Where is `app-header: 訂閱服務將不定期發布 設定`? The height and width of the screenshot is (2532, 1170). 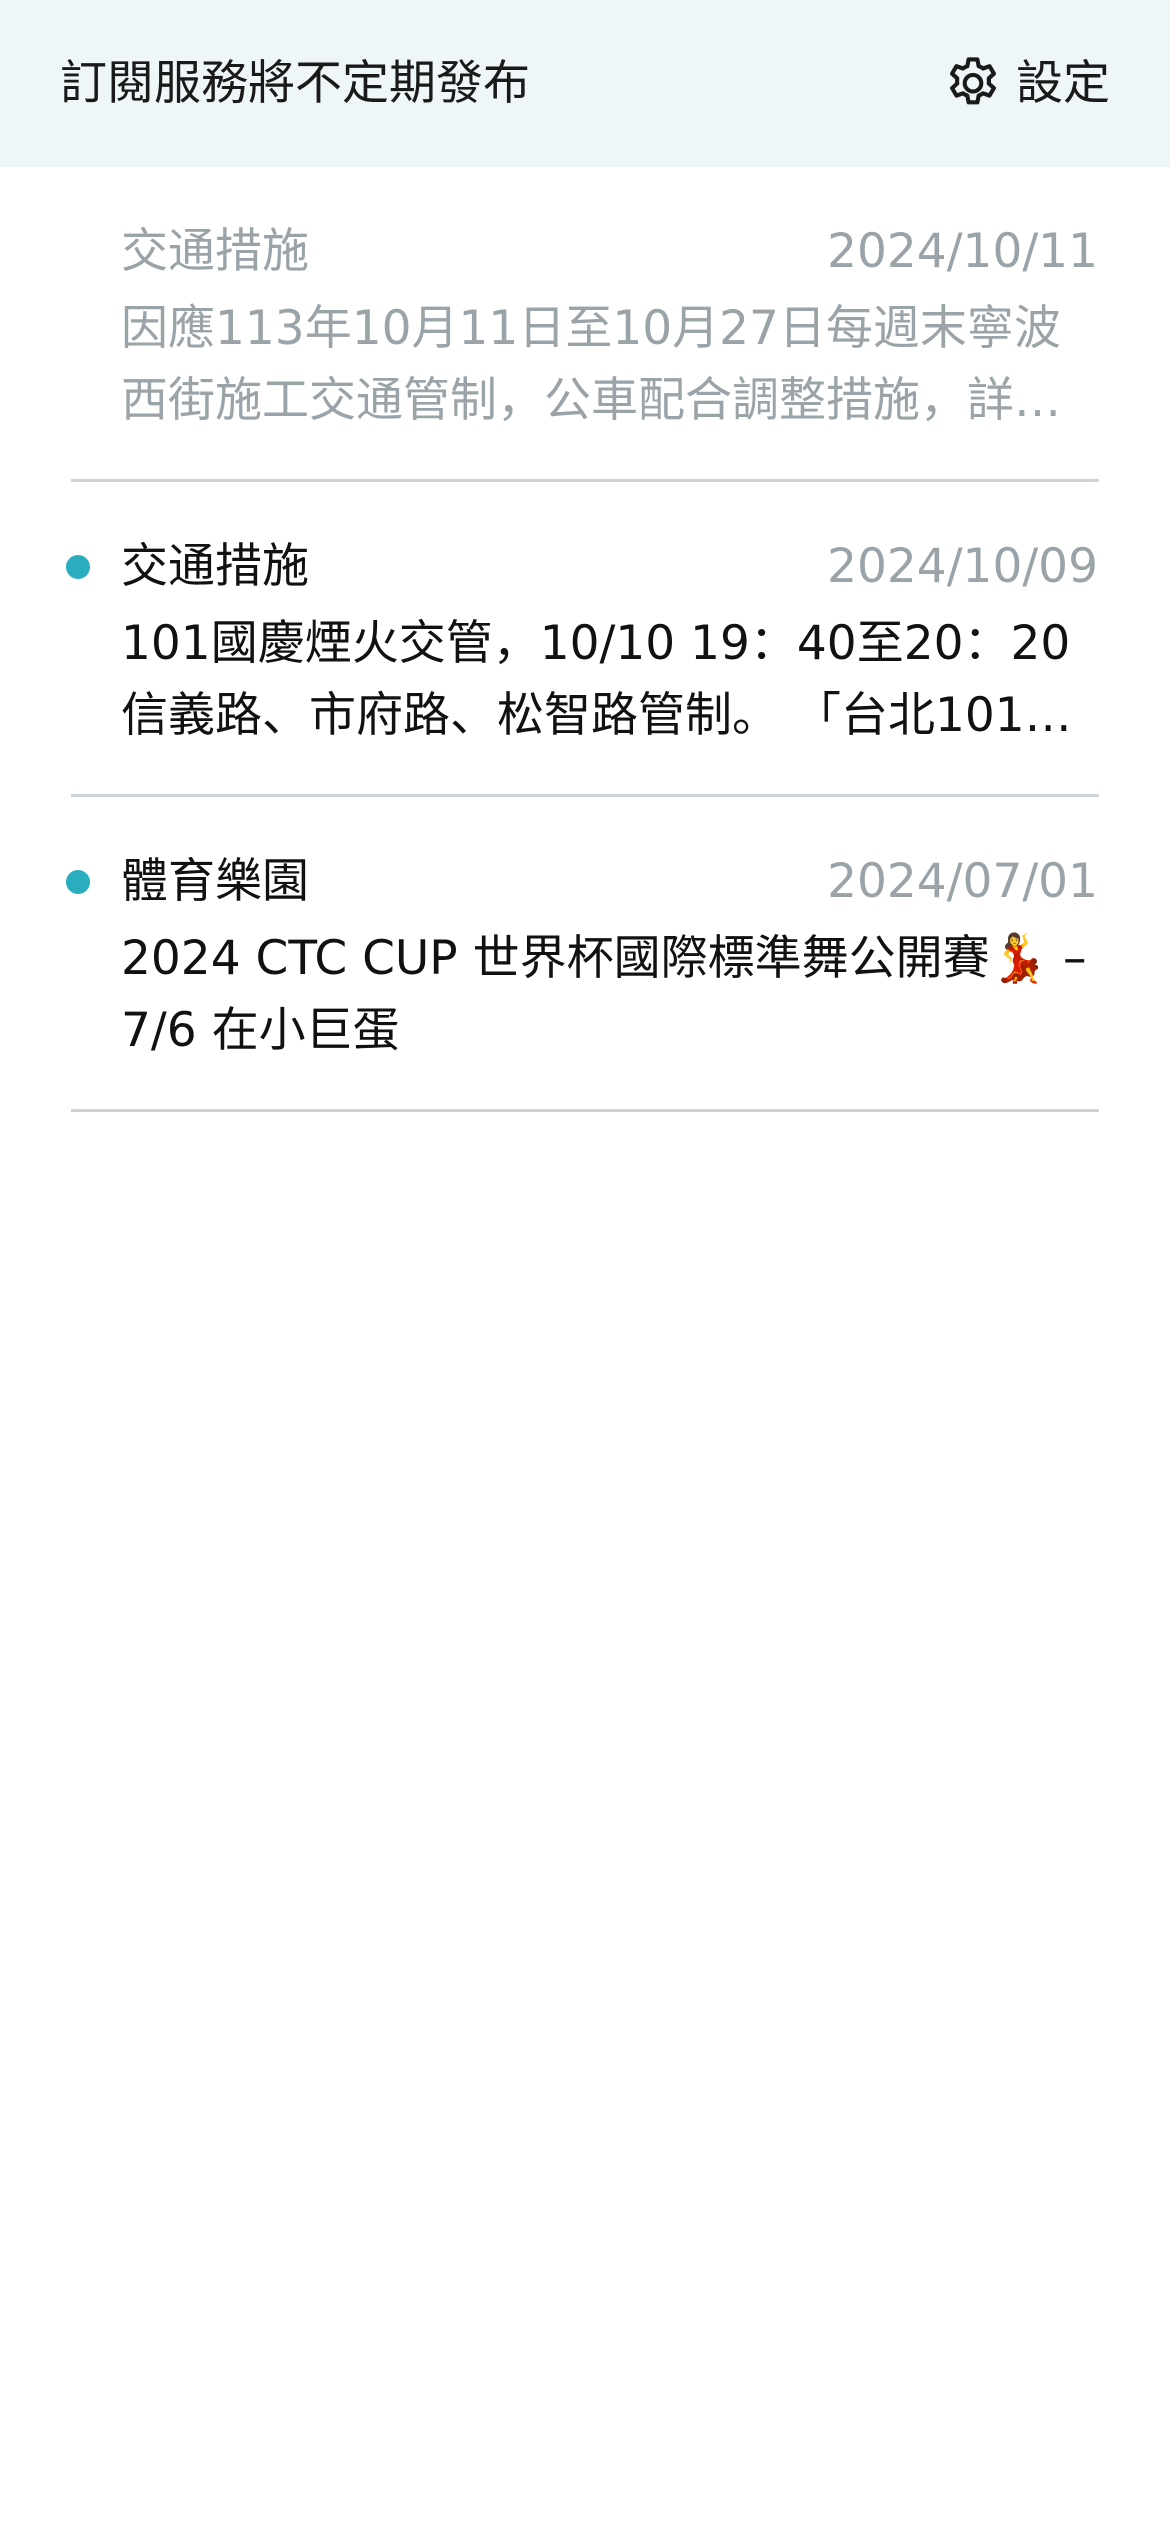 app-header: 訂閱服務將不定期發布 設定 is located at coordinates (585, 83).